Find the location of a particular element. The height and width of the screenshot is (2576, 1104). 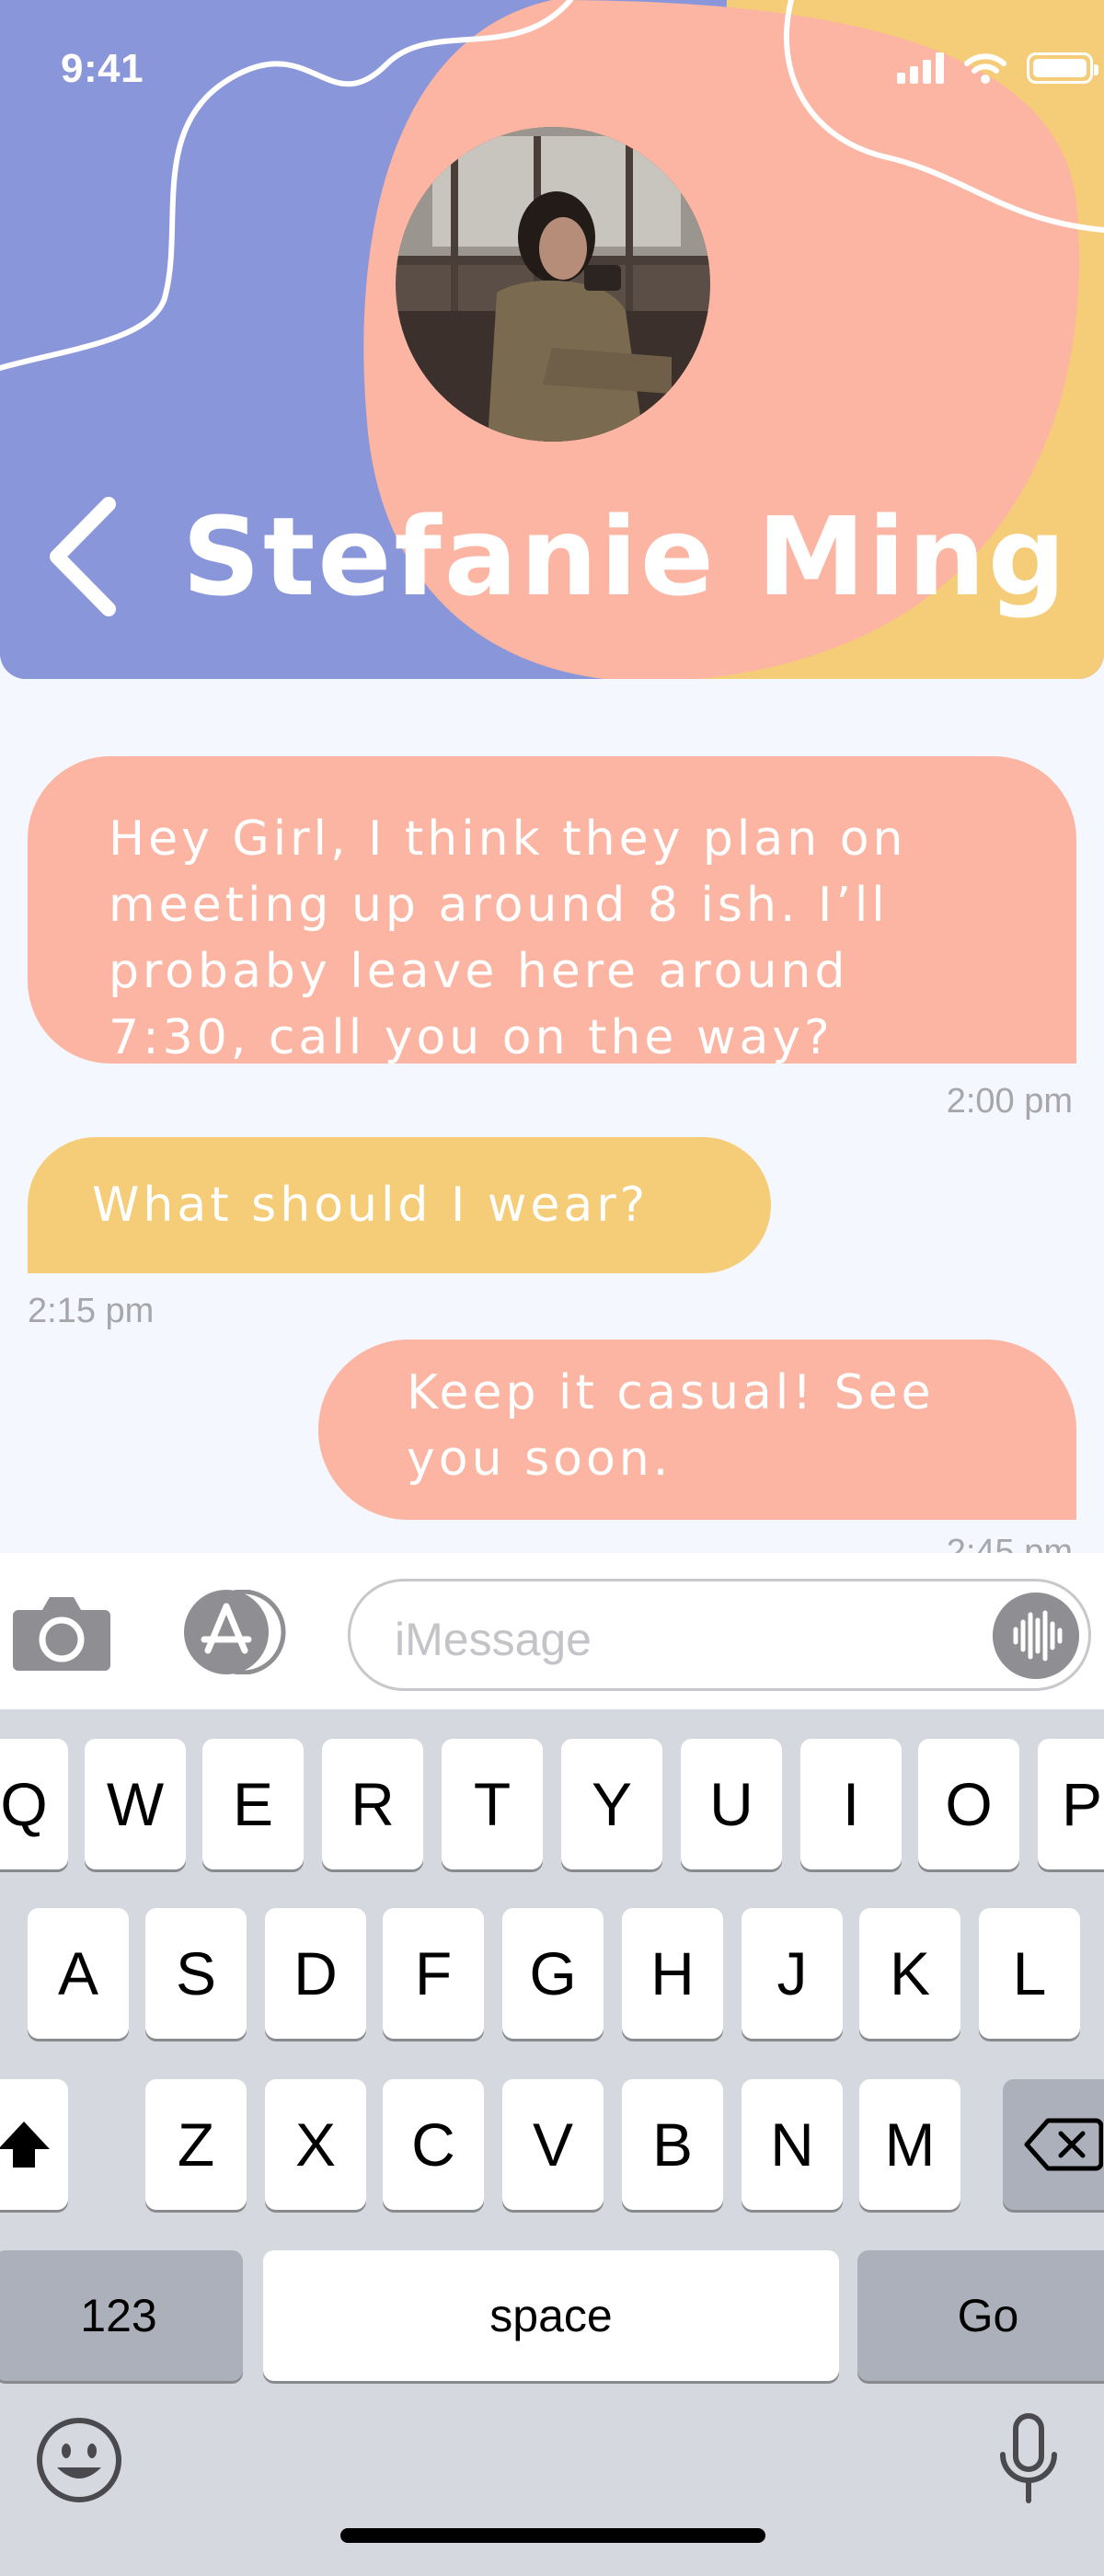

key-h: H is located at coordinates (672, 1974).